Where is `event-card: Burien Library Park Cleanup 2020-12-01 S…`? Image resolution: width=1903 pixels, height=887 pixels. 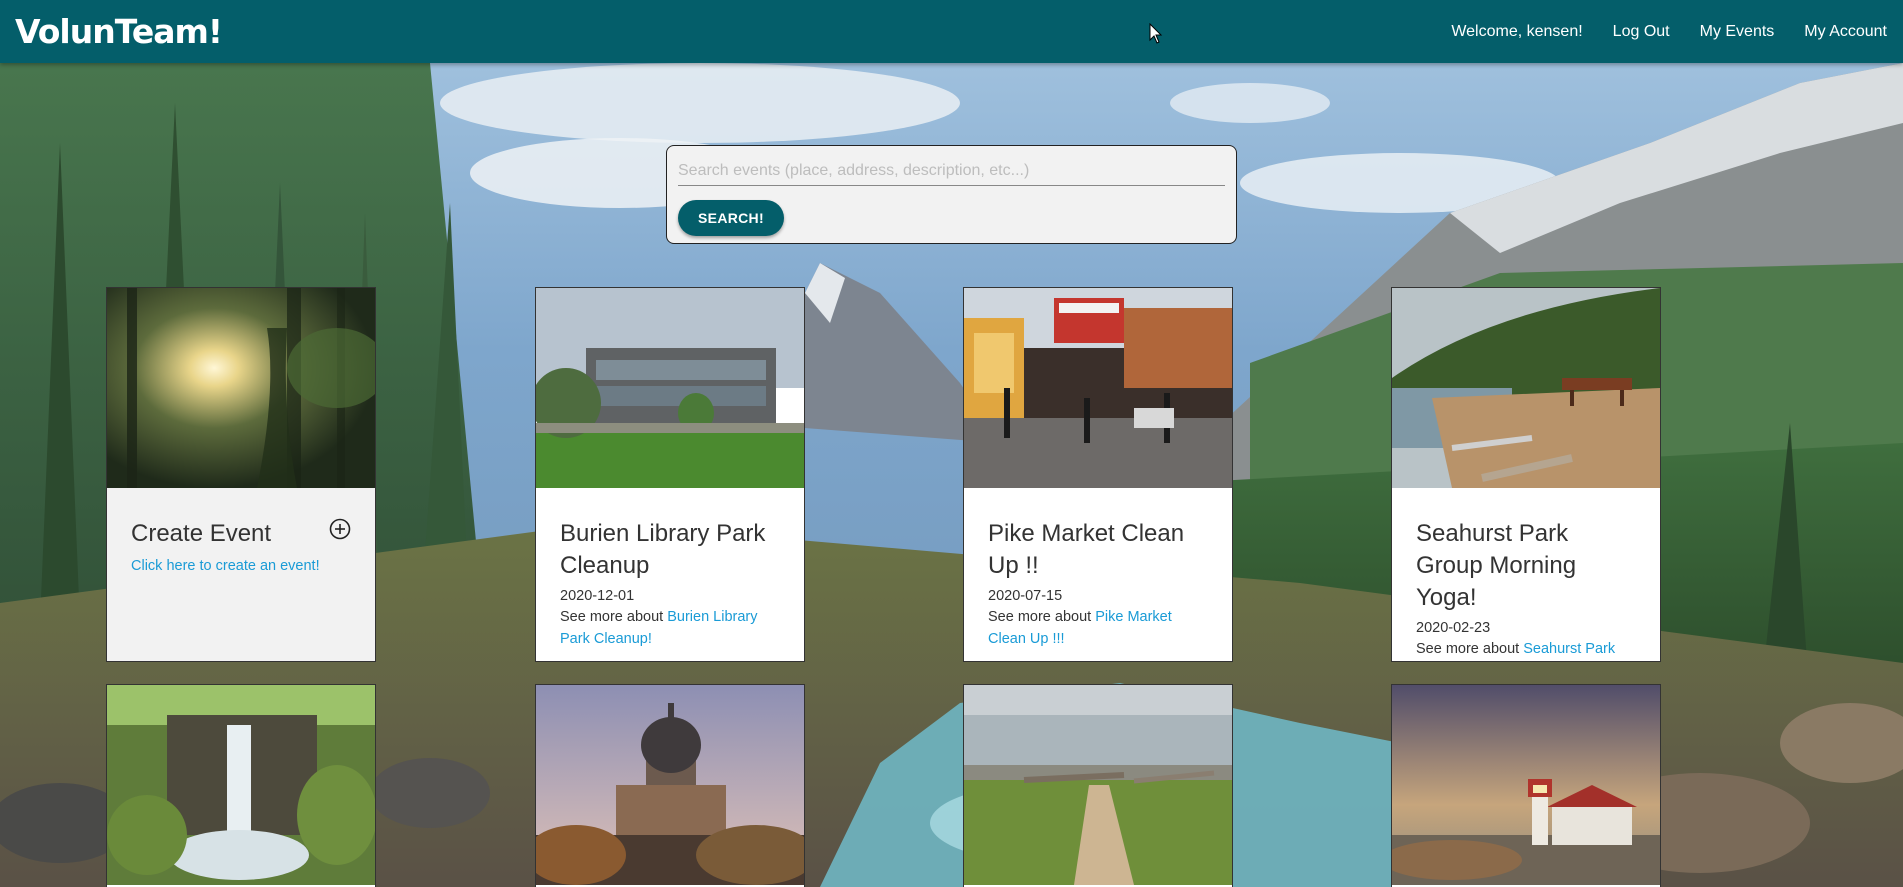 event-card: Burien Library Park Cleanup 2020-12-01 S… is located at coordinates (670, 474).